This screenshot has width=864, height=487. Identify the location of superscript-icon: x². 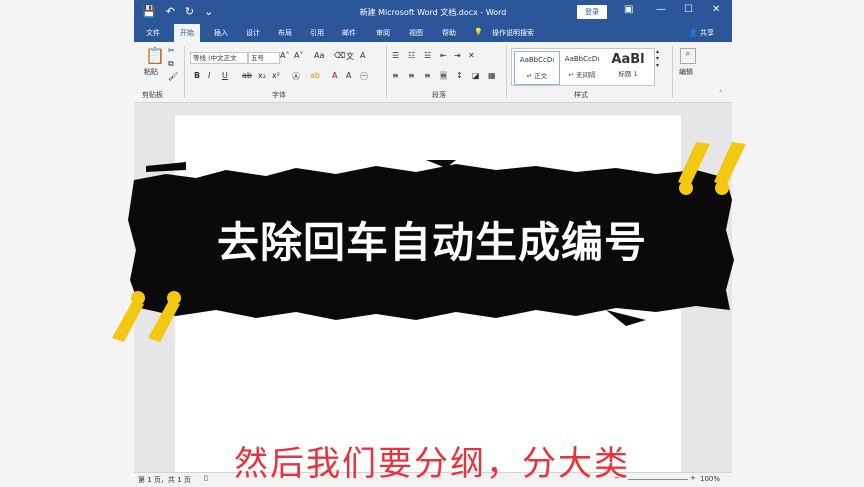
(276, 75).